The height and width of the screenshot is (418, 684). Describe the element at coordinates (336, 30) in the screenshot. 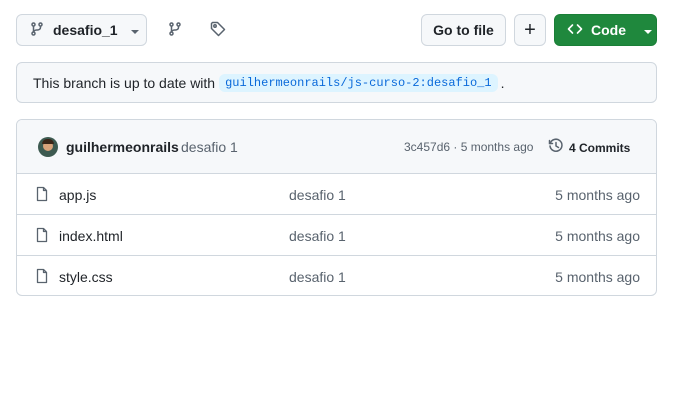

I see `repo-toolbar: desafio_1 Go to file + Code` at that location.